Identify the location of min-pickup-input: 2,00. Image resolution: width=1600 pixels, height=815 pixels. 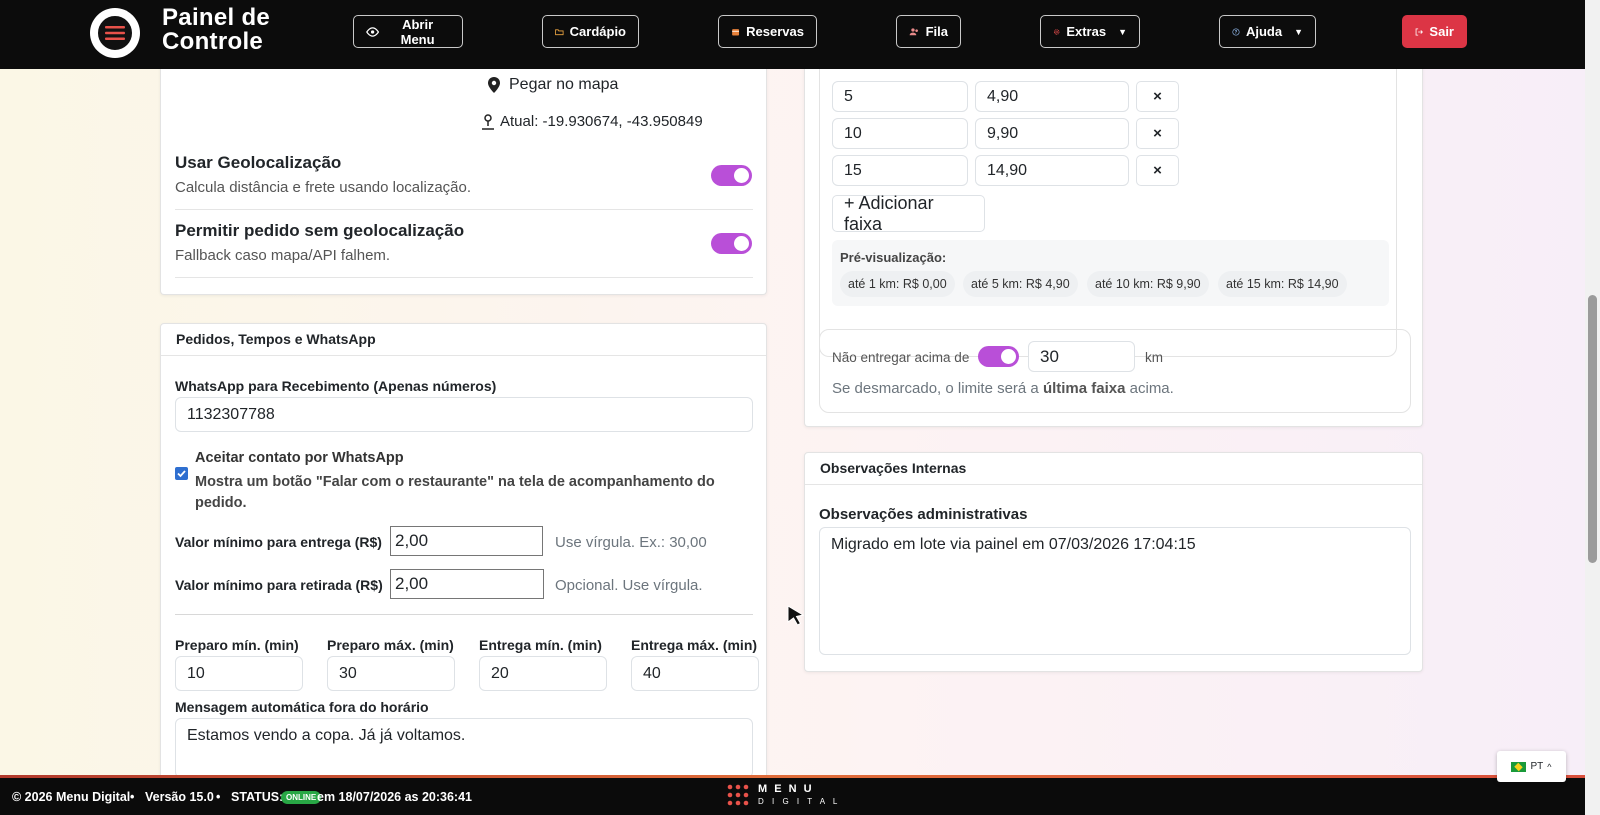
(467, 584).